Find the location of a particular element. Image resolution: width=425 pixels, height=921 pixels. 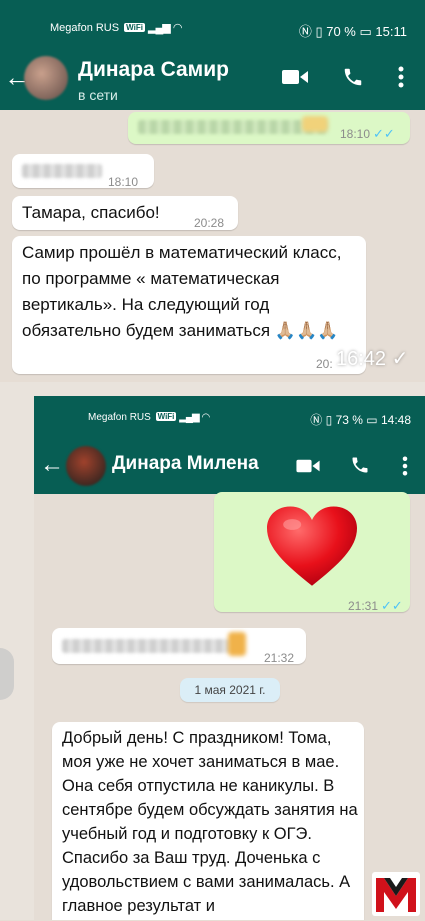

chat-header: ← Динара Самир в сети is located at coordinates (212, 78).